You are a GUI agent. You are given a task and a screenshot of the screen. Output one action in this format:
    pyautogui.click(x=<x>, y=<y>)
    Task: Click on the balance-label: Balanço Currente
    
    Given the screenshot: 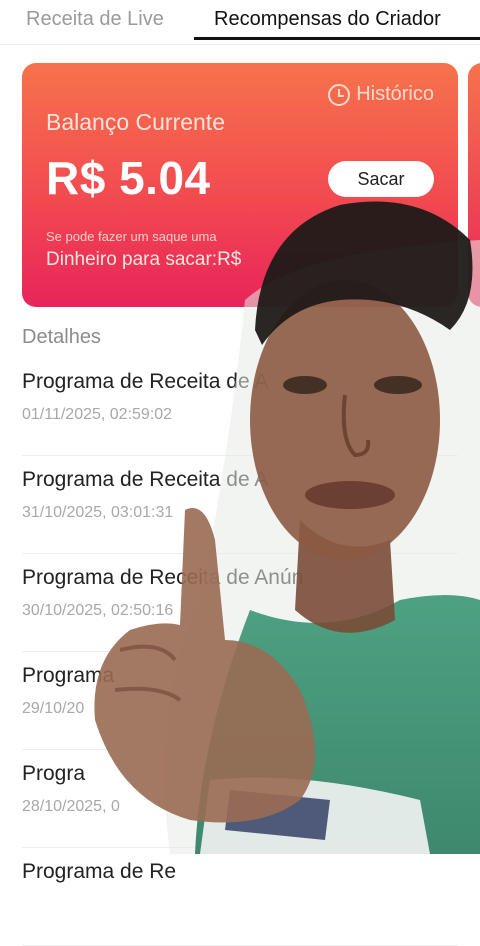 What is the action you would take?
    pyautogui.click(x=135, y=122)
    